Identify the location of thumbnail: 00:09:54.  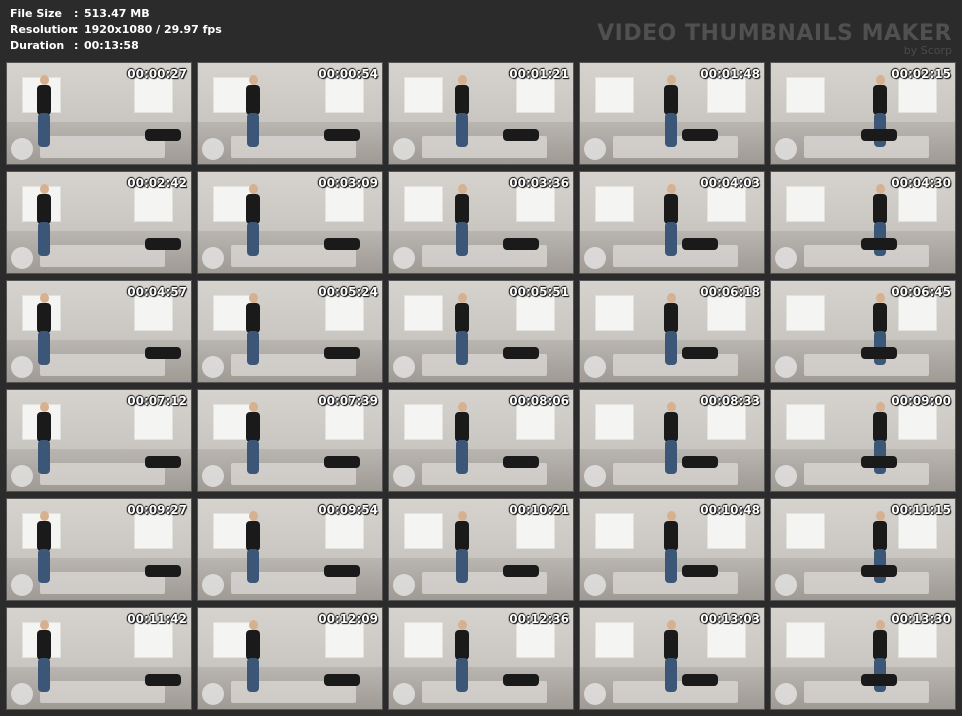
(290, 549).